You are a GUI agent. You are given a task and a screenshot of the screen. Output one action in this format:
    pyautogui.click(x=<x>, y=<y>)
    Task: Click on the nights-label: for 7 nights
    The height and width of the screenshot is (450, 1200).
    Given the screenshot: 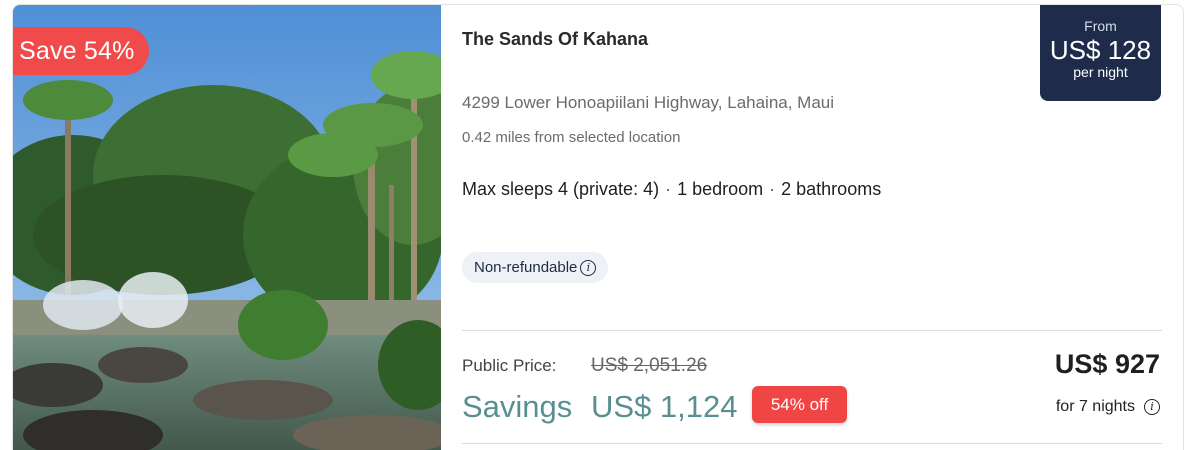 What is the action you would take?
    pyautogui.click(x=1095, y=406)
    